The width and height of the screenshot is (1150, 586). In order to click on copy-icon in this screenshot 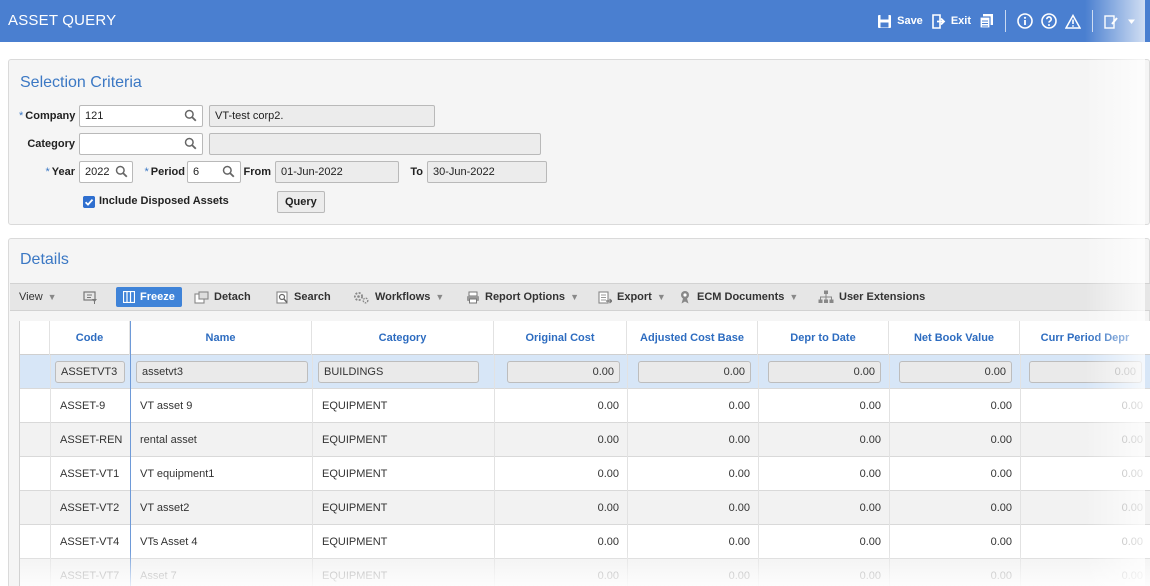, I will do `click(986, 21)`.